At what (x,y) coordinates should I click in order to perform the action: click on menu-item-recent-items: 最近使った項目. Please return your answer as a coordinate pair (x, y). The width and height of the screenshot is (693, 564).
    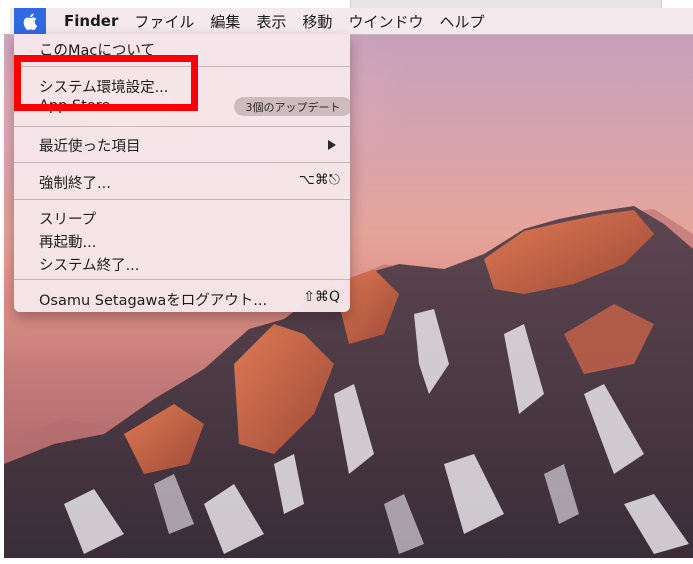
    Looking at the image, I should click on (182, 144).